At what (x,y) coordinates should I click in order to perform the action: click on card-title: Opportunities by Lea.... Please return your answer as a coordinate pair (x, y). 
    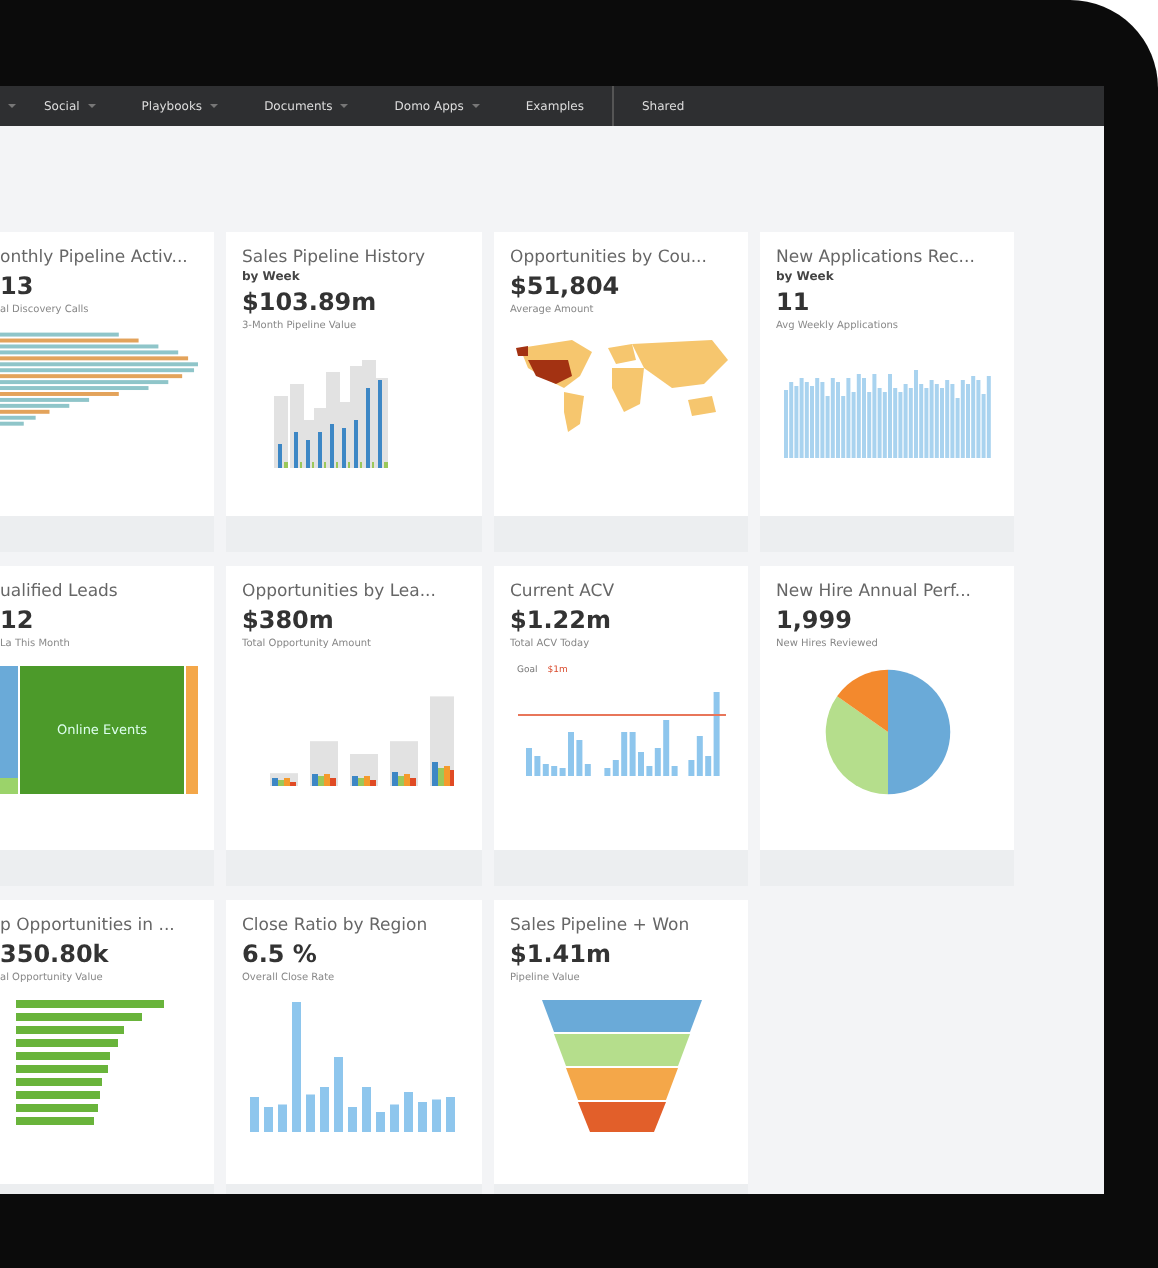
    Looking at the image, I should click on (340, 592).